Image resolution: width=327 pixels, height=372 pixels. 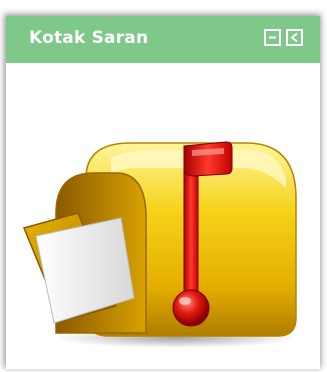 I want to click on widget-header: Kotak Saran, so click(x=163, y=39).